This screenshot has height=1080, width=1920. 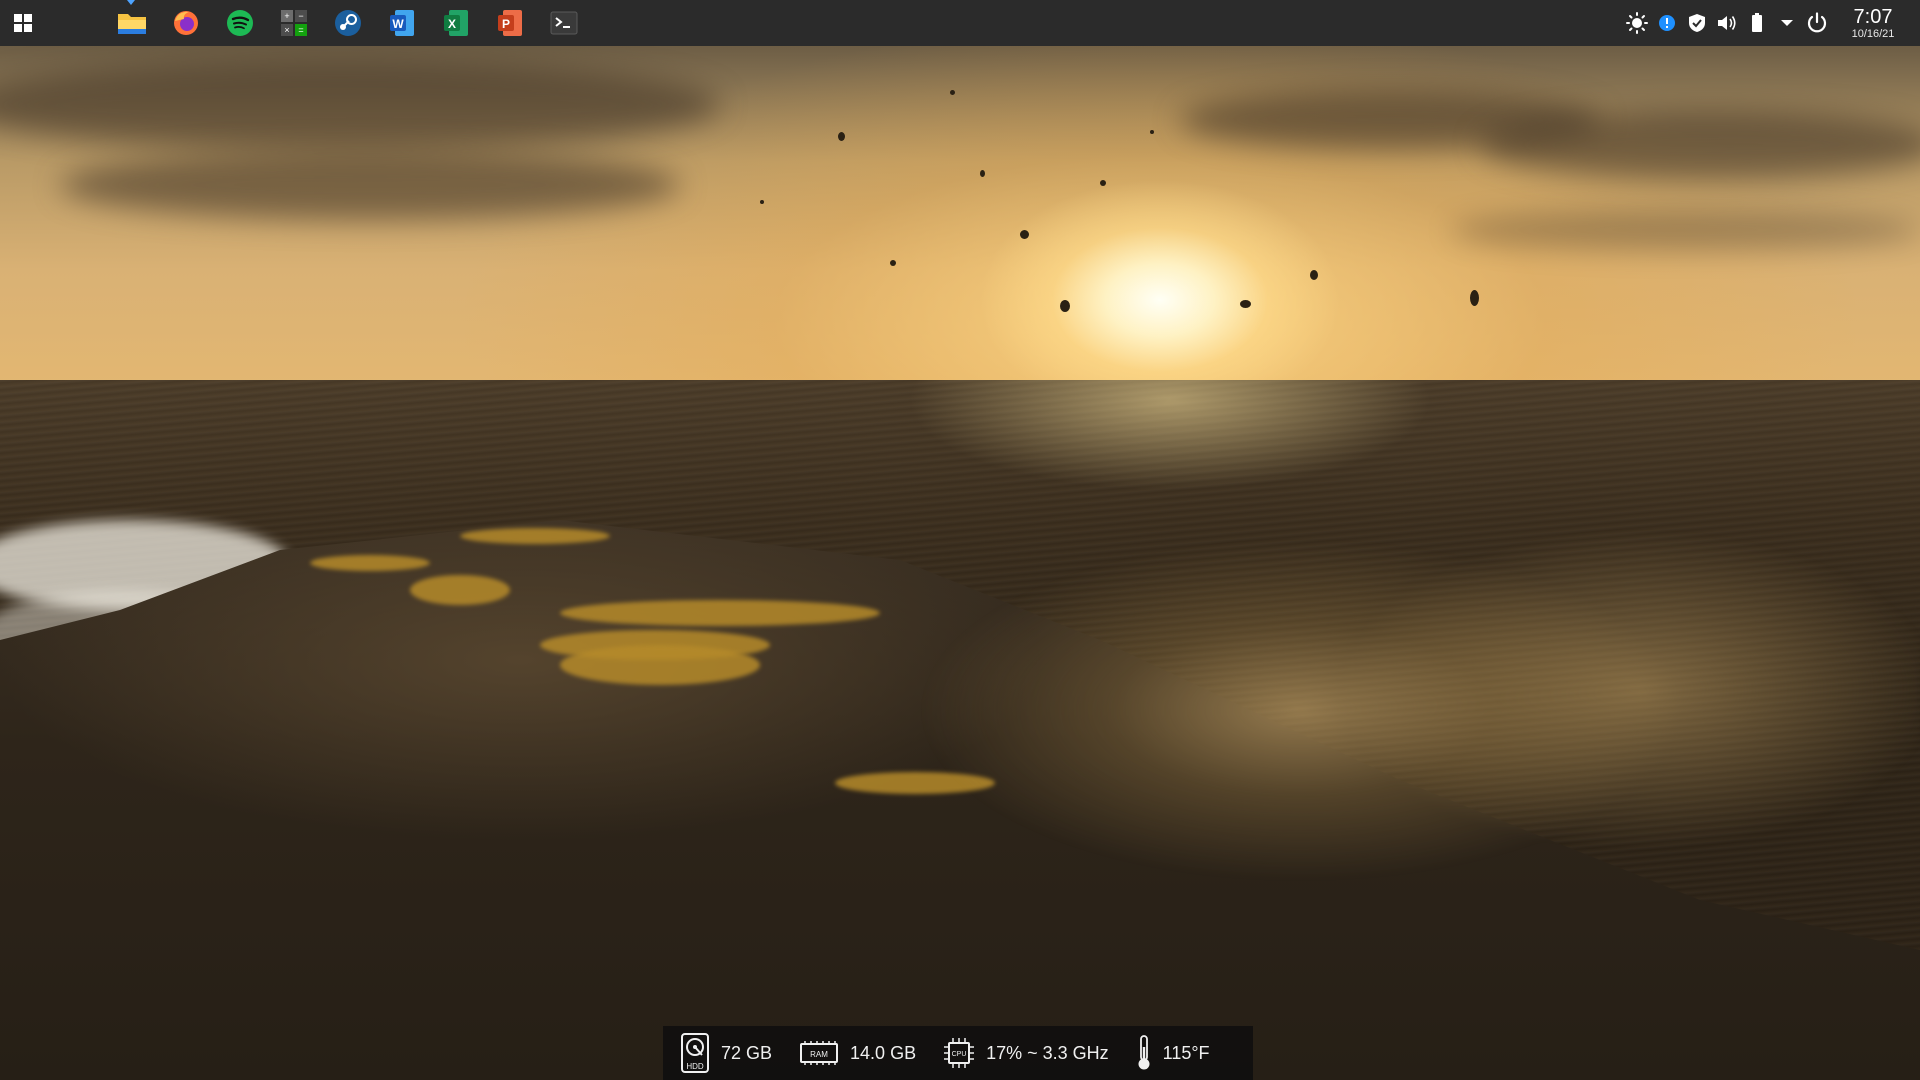 I want to click on system-tray: 7:07 10/16/21, so click(x=1771, y=23).